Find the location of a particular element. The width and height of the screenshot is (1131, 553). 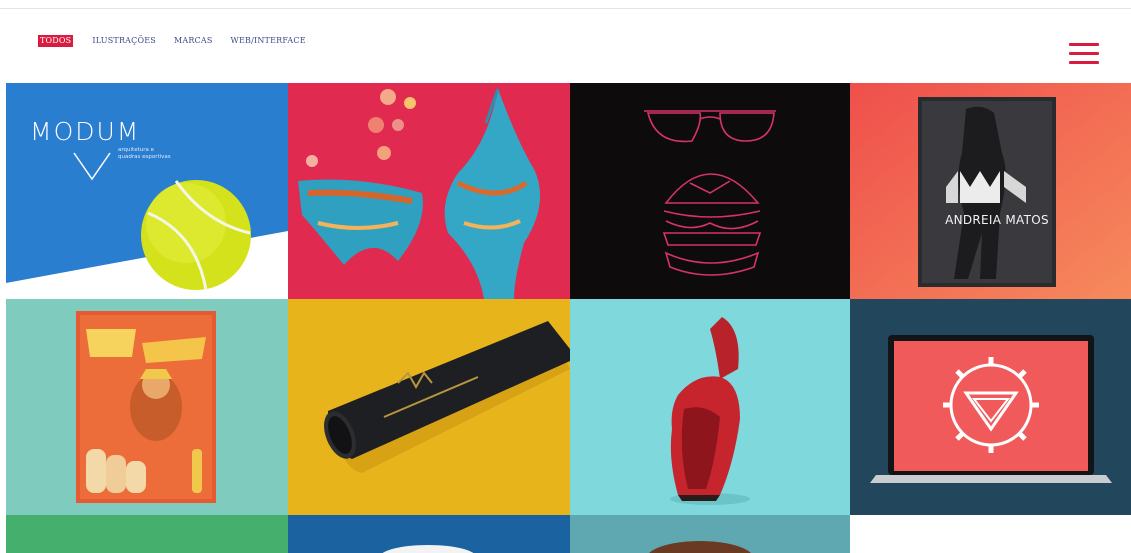

filter-web-interface: WEB/INTERFACE is located at coordinates (268, 41).